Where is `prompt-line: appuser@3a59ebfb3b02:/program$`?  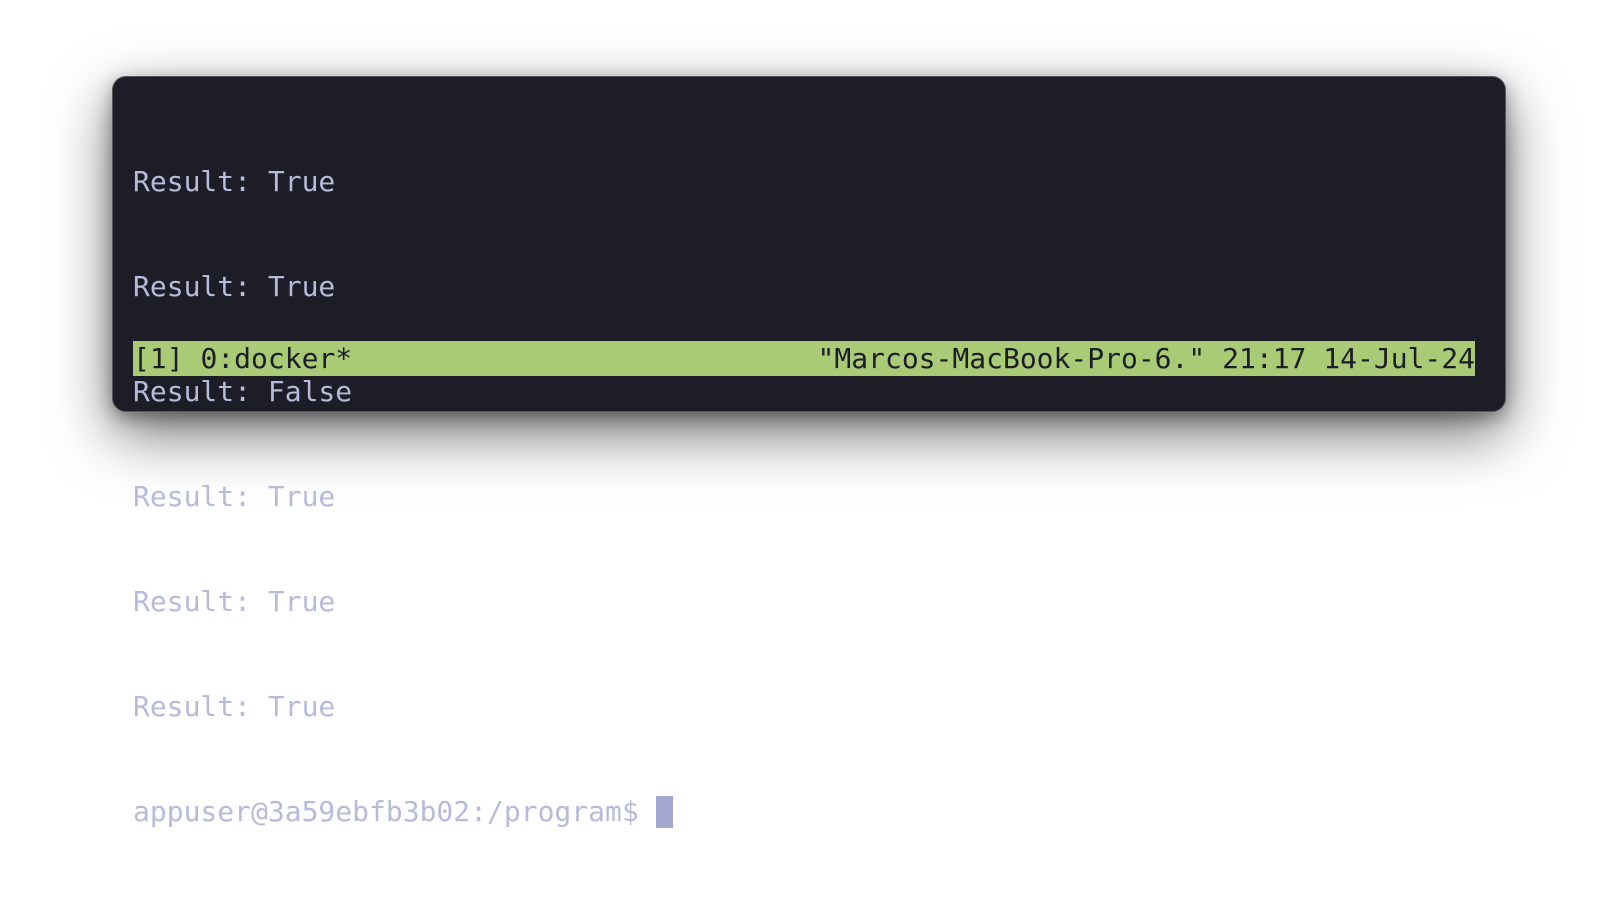 prompt-line: appuser@3a59ebfb3b02:/program$ is located at coordinates (809, 811).